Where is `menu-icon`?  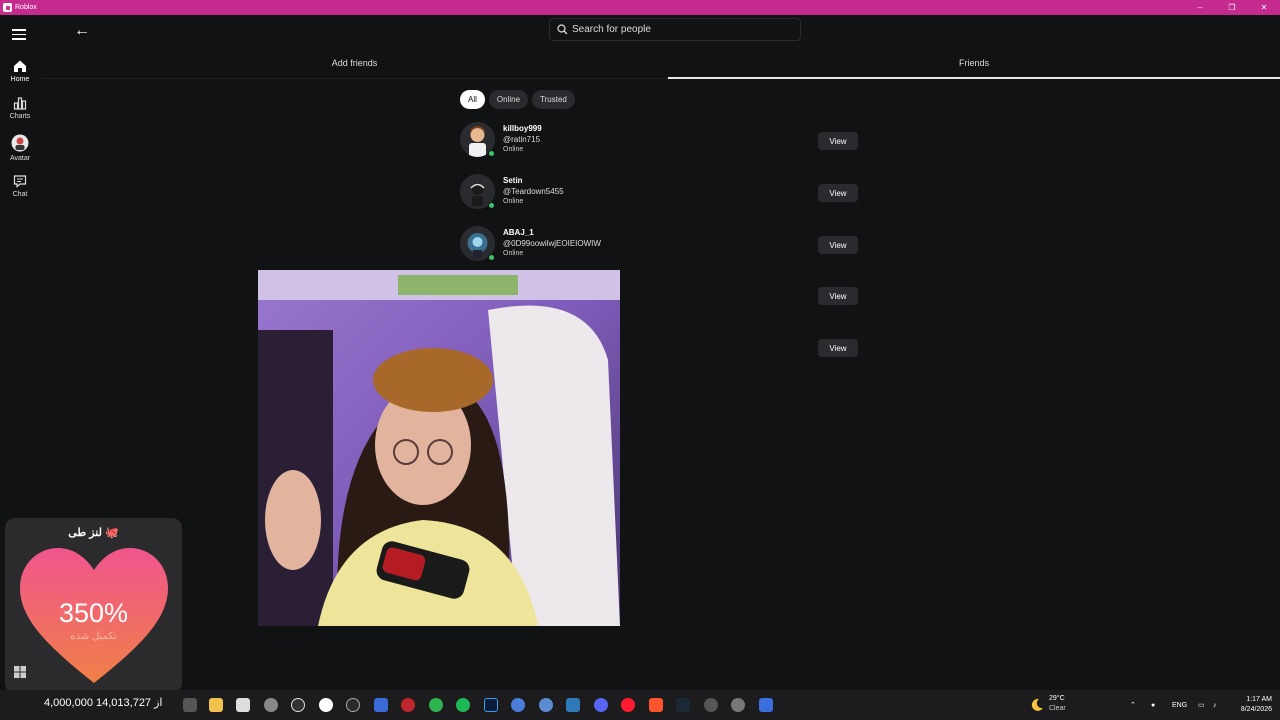 menu-icon is located at coordinates (20, 36).